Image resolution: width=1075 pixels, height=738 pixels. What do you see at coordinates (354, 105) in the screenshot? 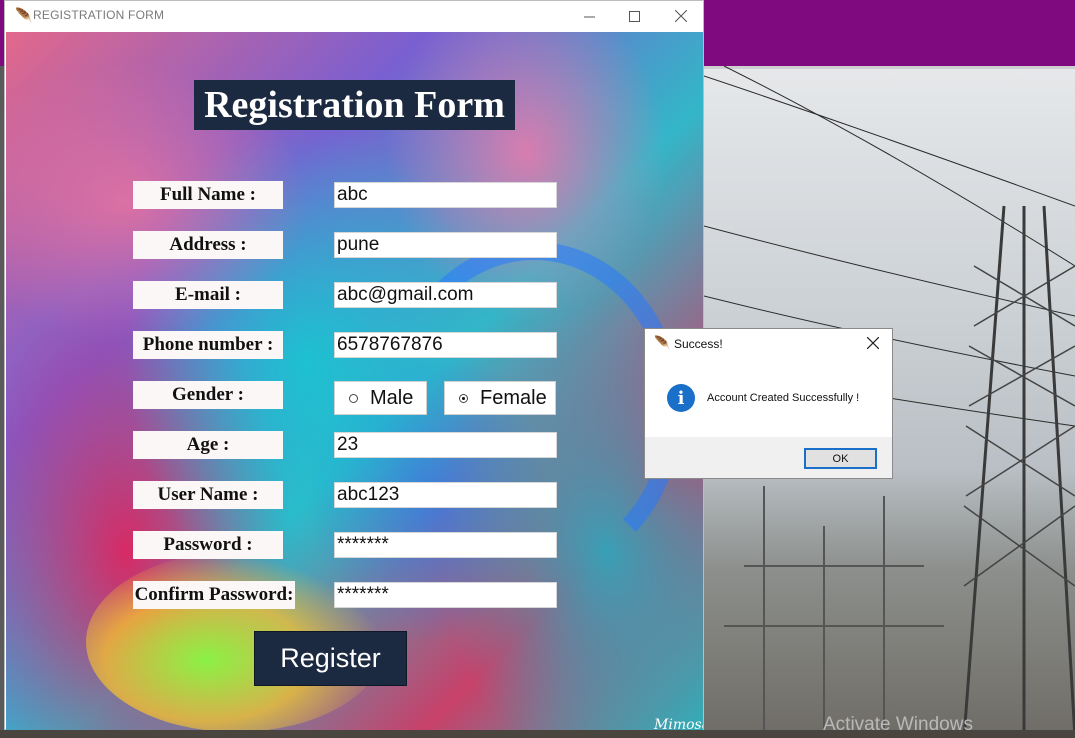
I see `page-title: Registration Form` at bounding box center [354, 105].